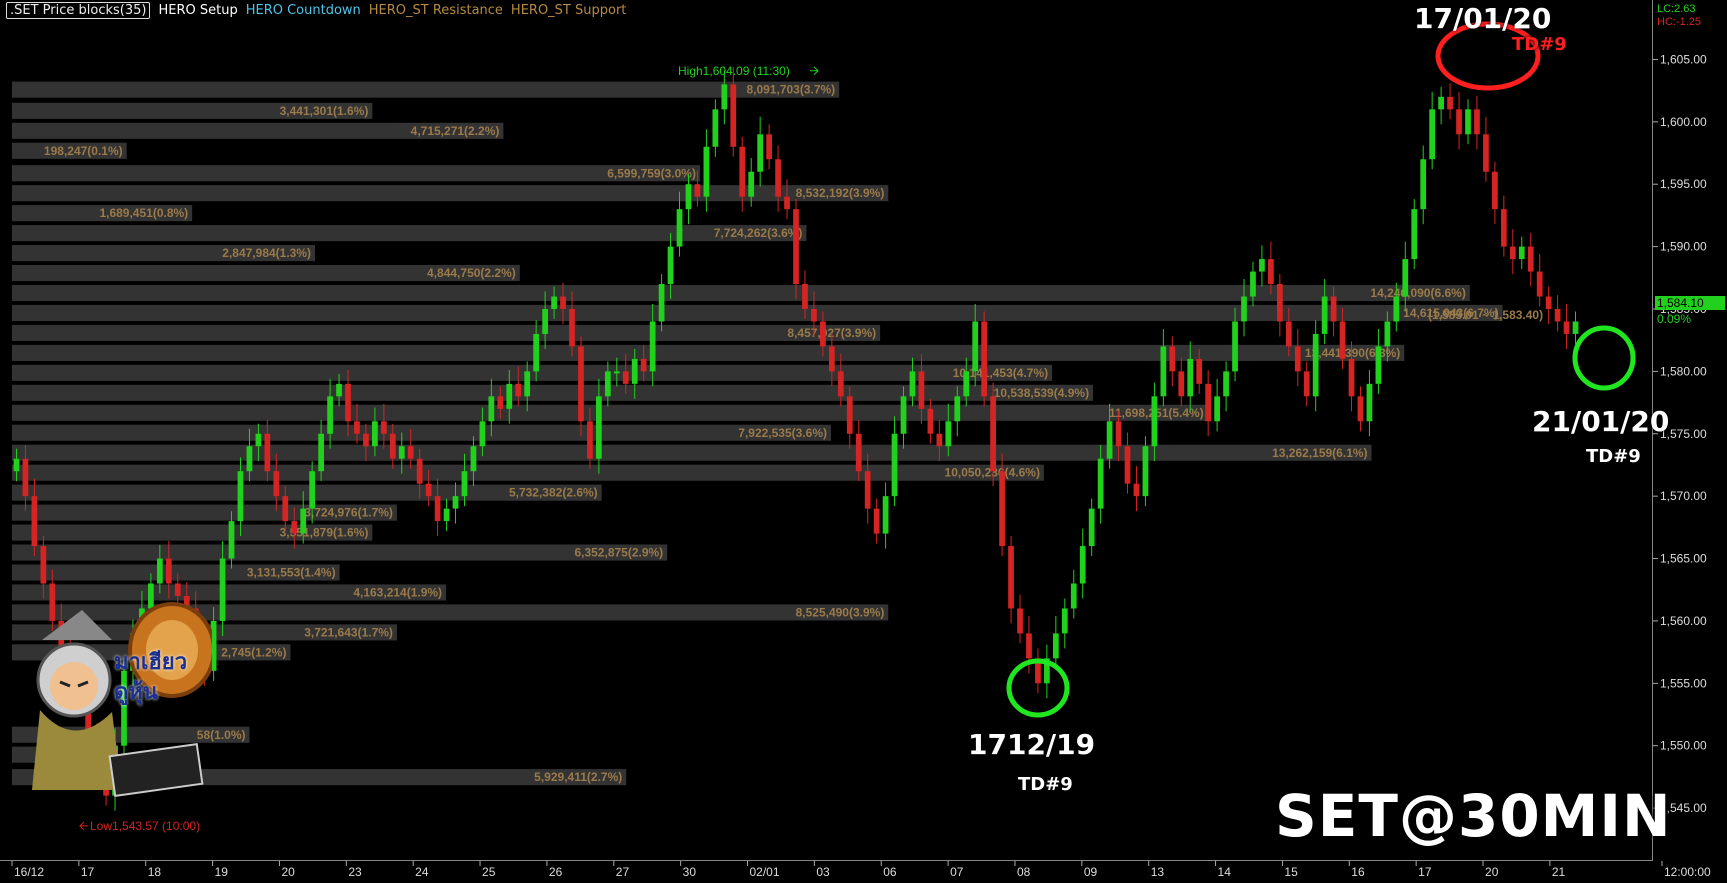 Image resolution: width=1727 pixels, height=883 pixels. I want to click on price-block-label: 13,262,159(6.1%), so click(1319, 453).